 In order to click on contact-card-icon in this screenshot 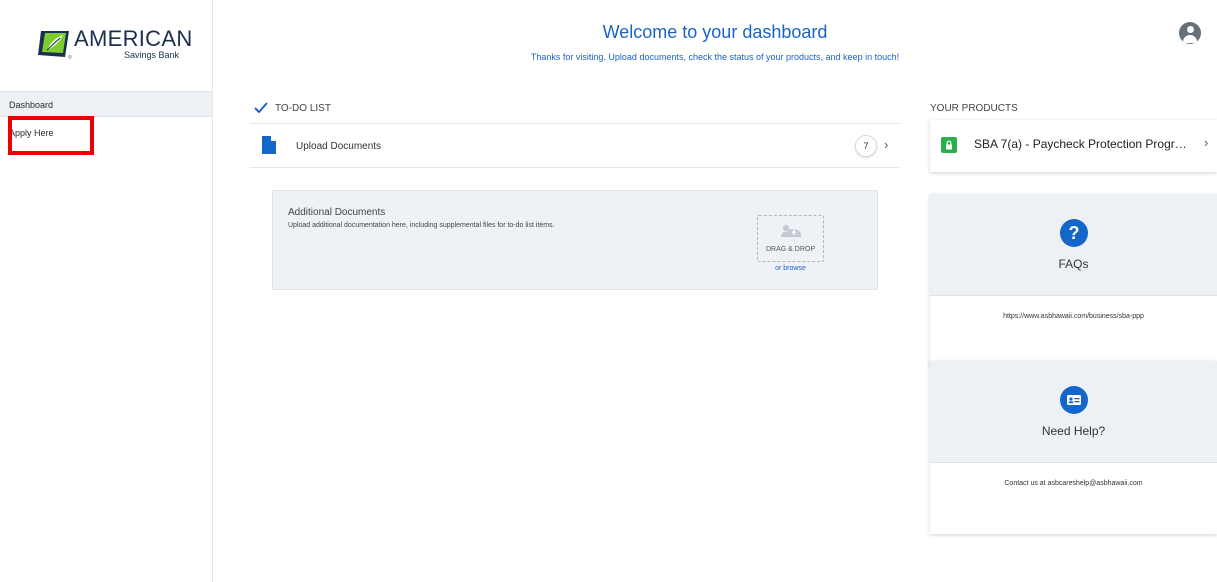, I will do `click(1074, 400)`.